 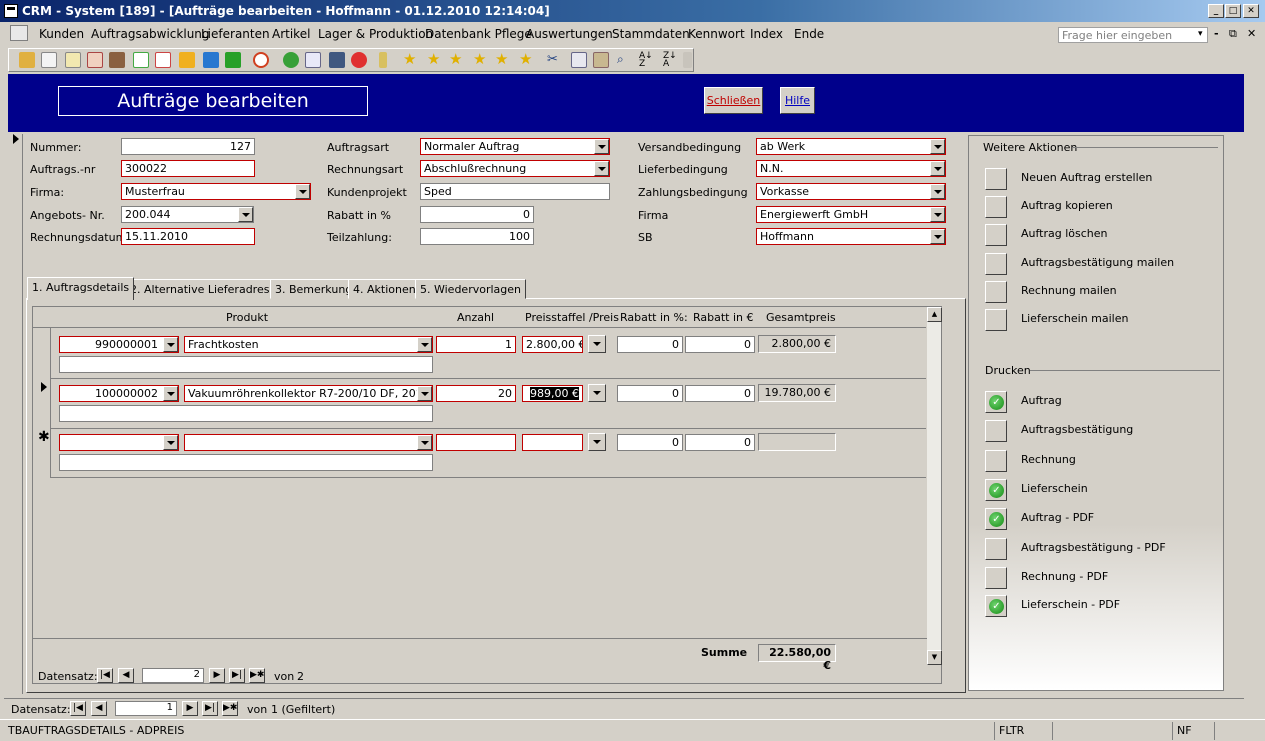 I want to click on sort-desc-icon: Z↓ A, so click(x=671, y=60).